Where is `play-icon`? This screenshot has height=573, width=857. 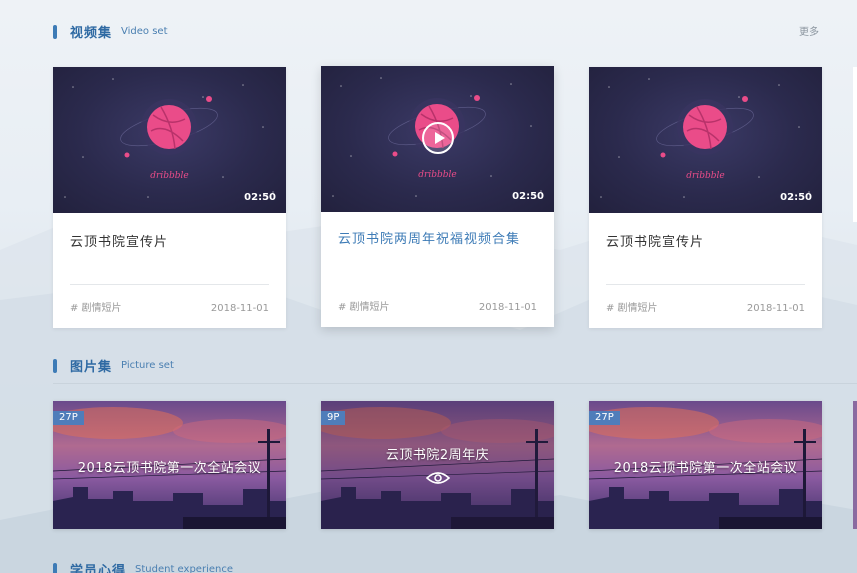
play-icon is located at coordinates (438, 138).